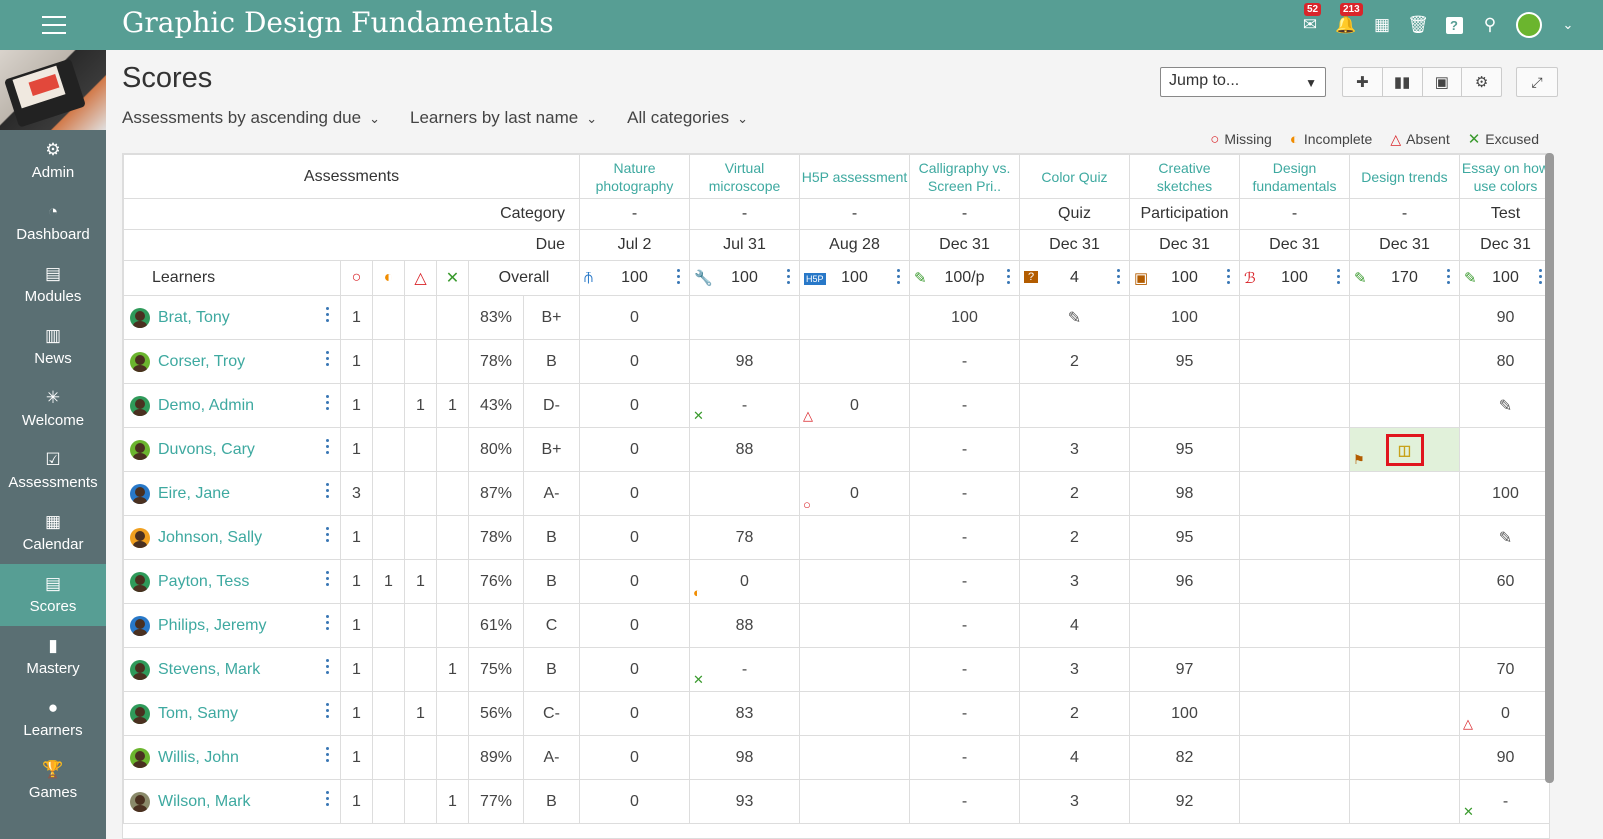 This screenshot has height=839, width=1603. What do you see at coordinates (1504, 278) in the screenshot?
I see `assessment-points-cell: ✎ 100` at bounding box center [1504, 278].